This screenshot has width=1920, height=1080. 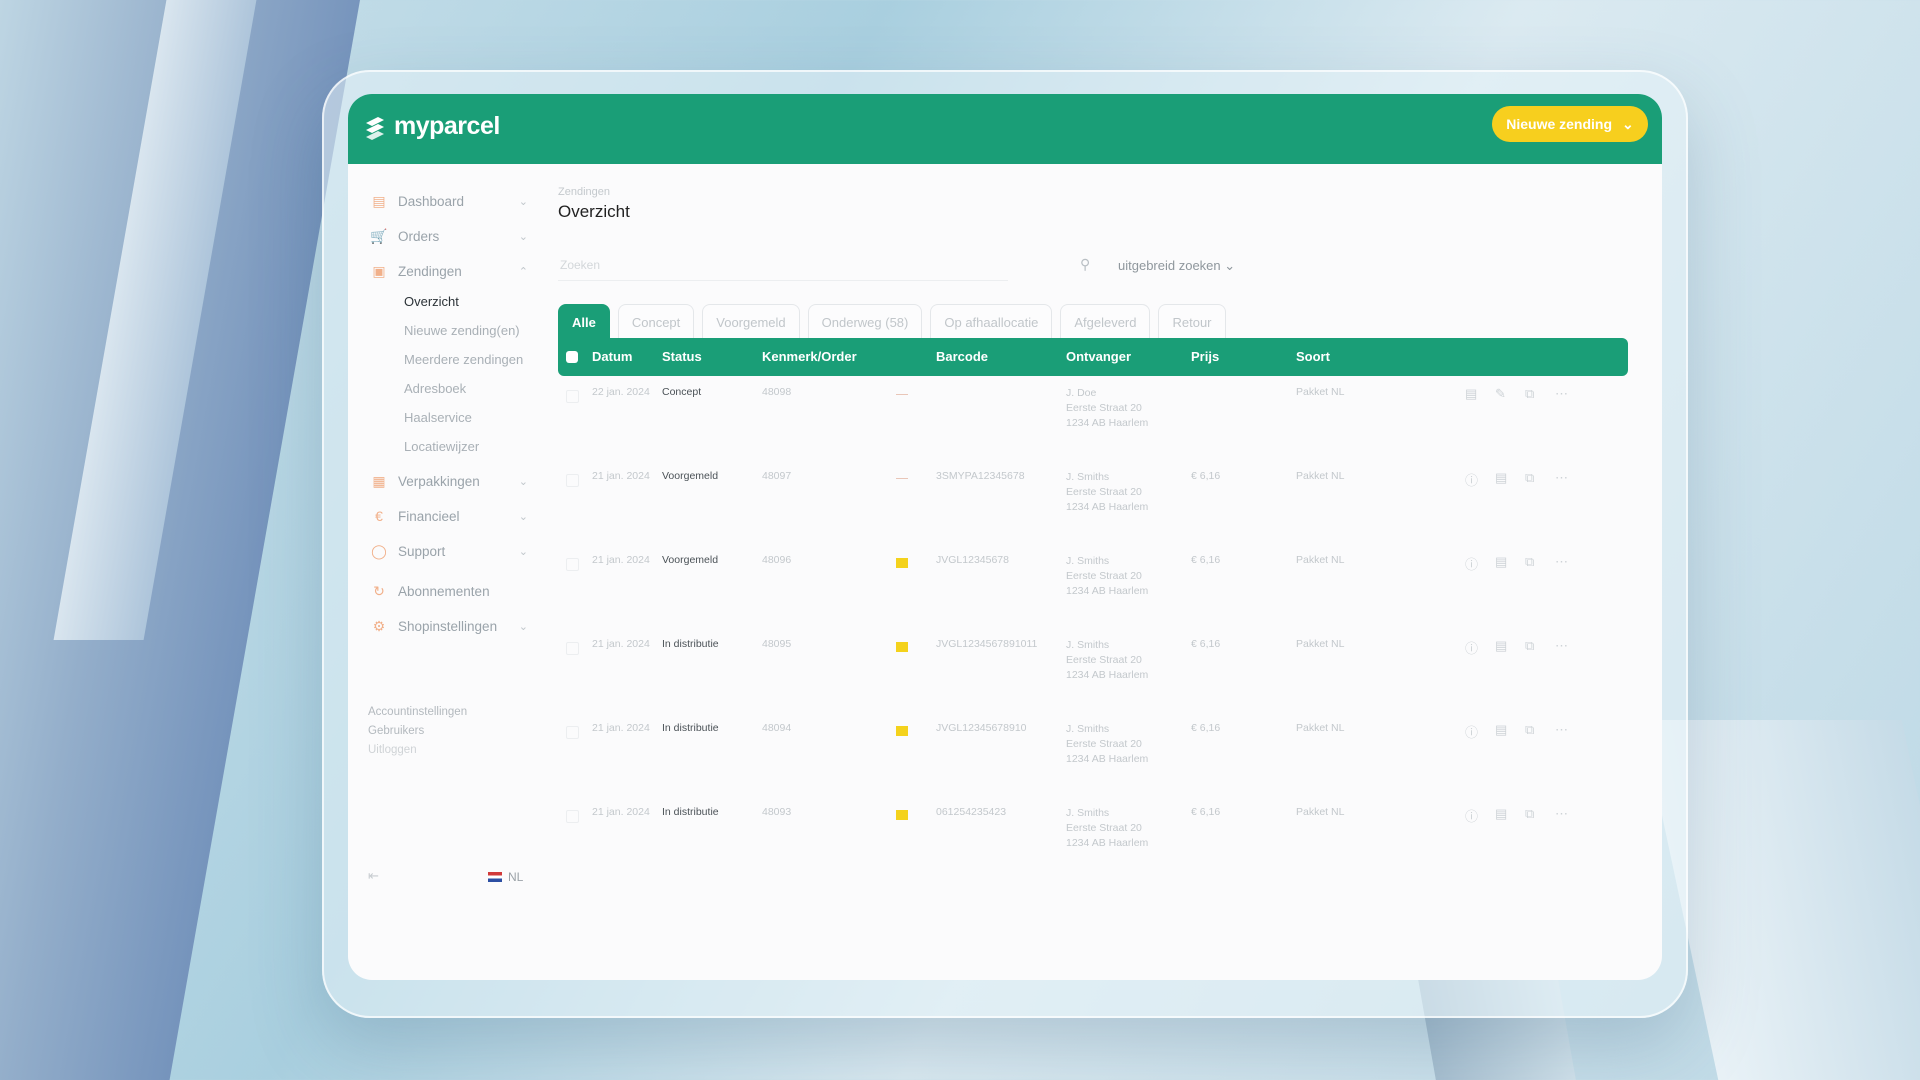 What do you see at coordinates (1098, 356) in the screenshot?
I see `column-header-ontvanger: Ontvanger` at bounding box center [1098, 356].